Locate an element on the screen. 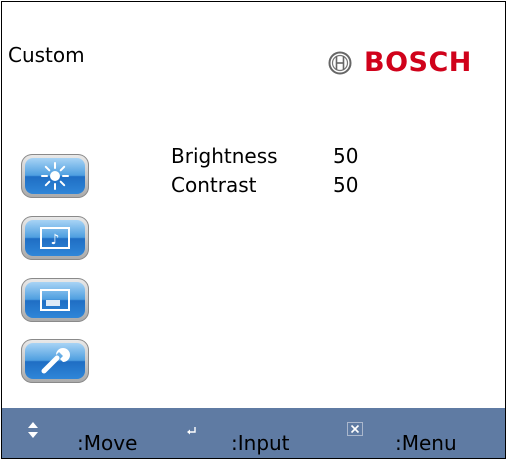  menu-hint: :Menu is located at coordinates (426, 443).